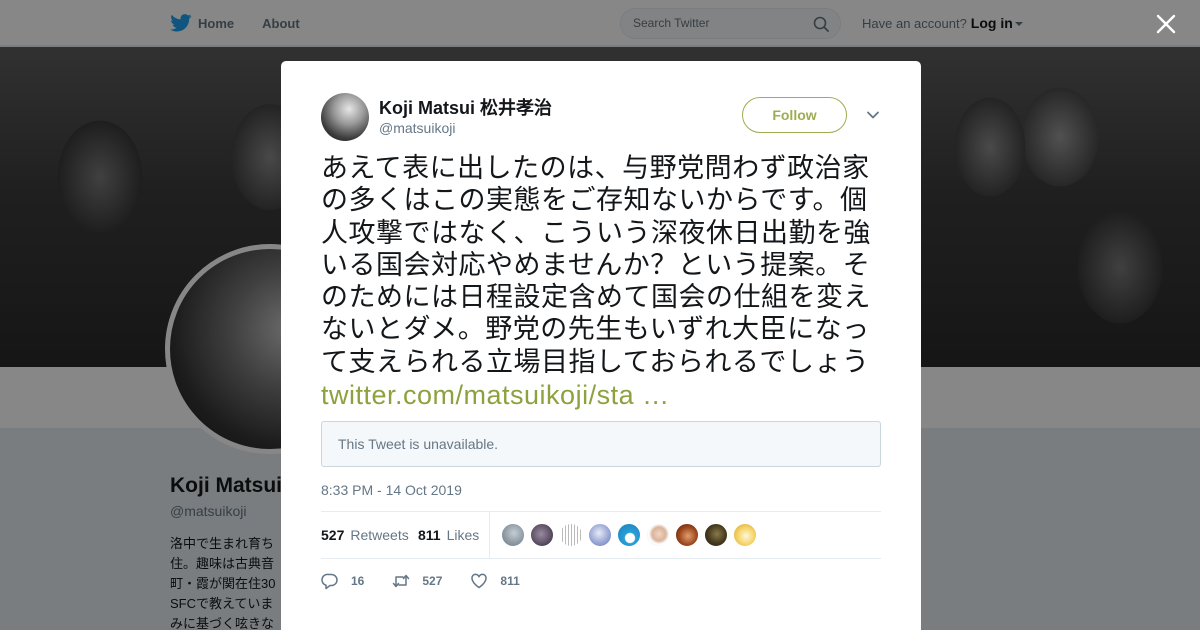 This screenshot has width=1200, height=630. I want to click on liker-avatars, so click(631, 535).